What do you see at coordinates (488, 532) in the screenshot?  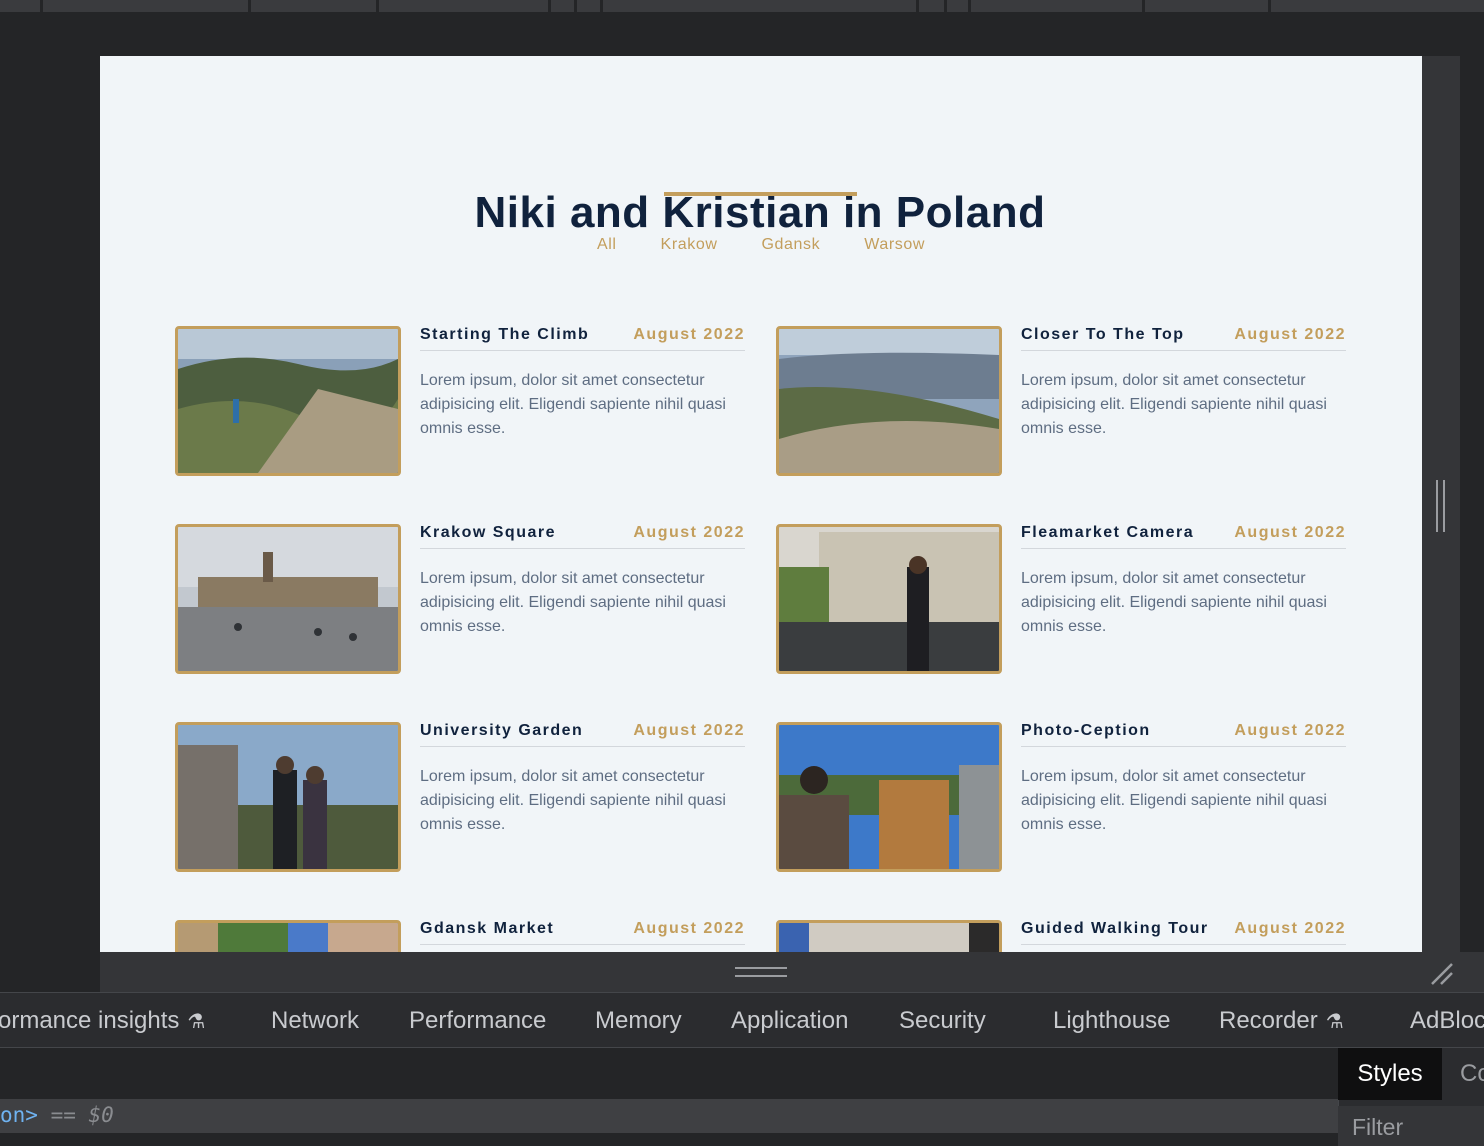 I see `card-title: Krakow Square` at bounding box center [488, 532].